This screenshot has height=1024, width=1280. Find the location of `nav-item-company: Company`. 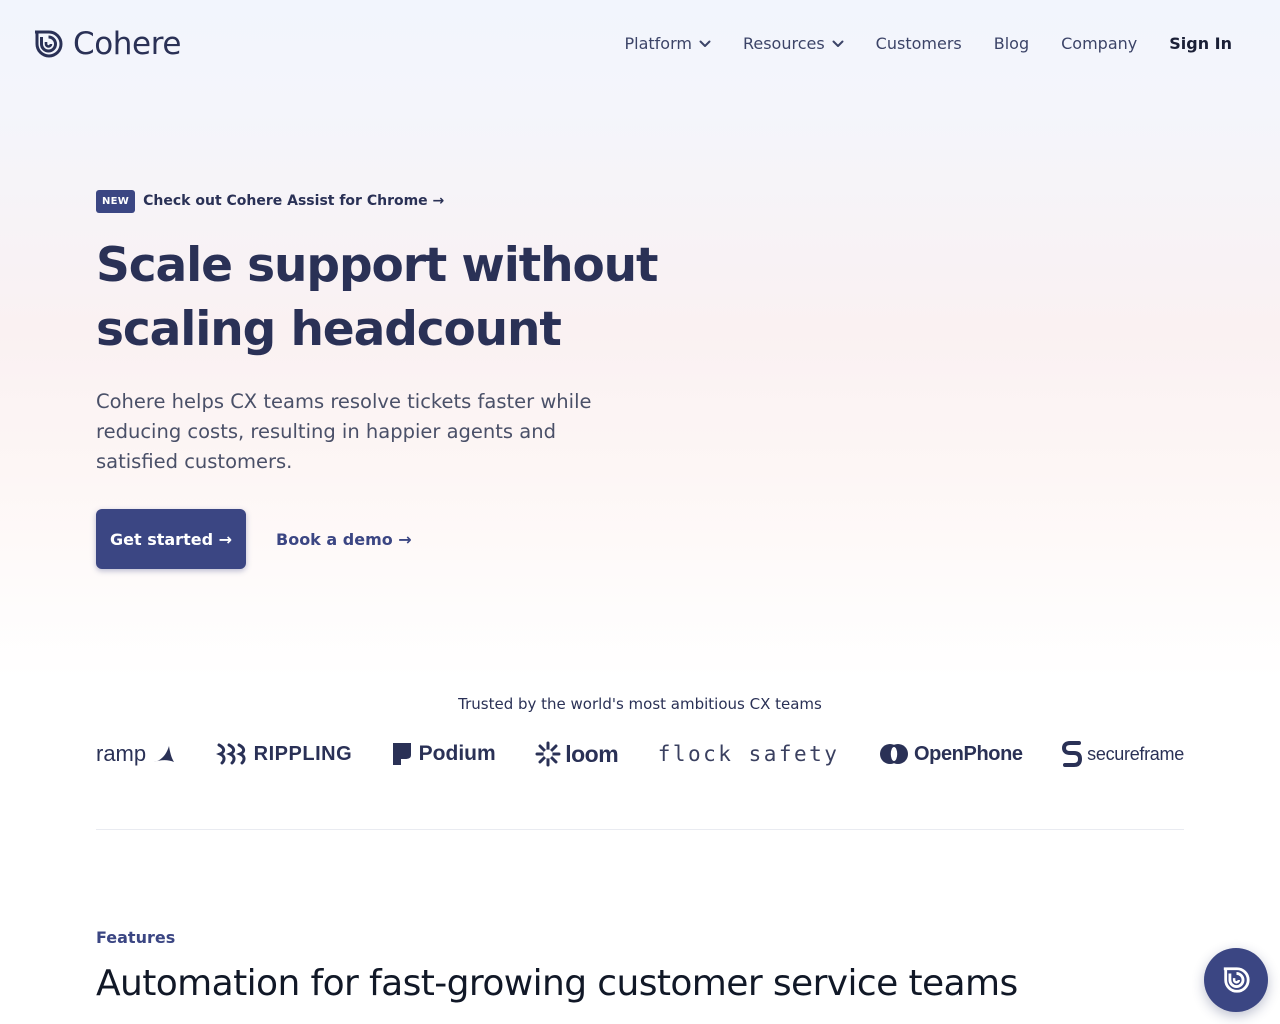

nav-item-company: Company is located at coordinates (1099, 44).